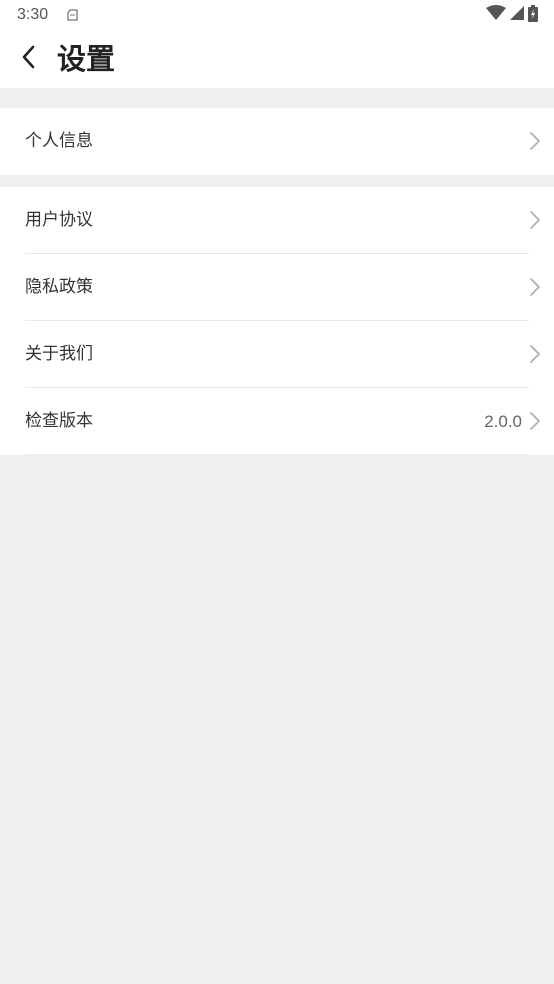  Describe the element at coordinates (73, 14) in the screenshot. I see `sim-card-icon` at that location.